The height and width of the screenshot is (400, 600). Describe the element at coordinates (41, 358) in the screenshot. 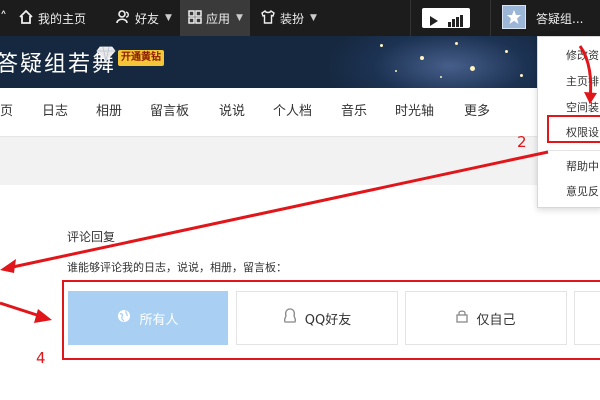

I see `annotation-step-4: 4` at that location.